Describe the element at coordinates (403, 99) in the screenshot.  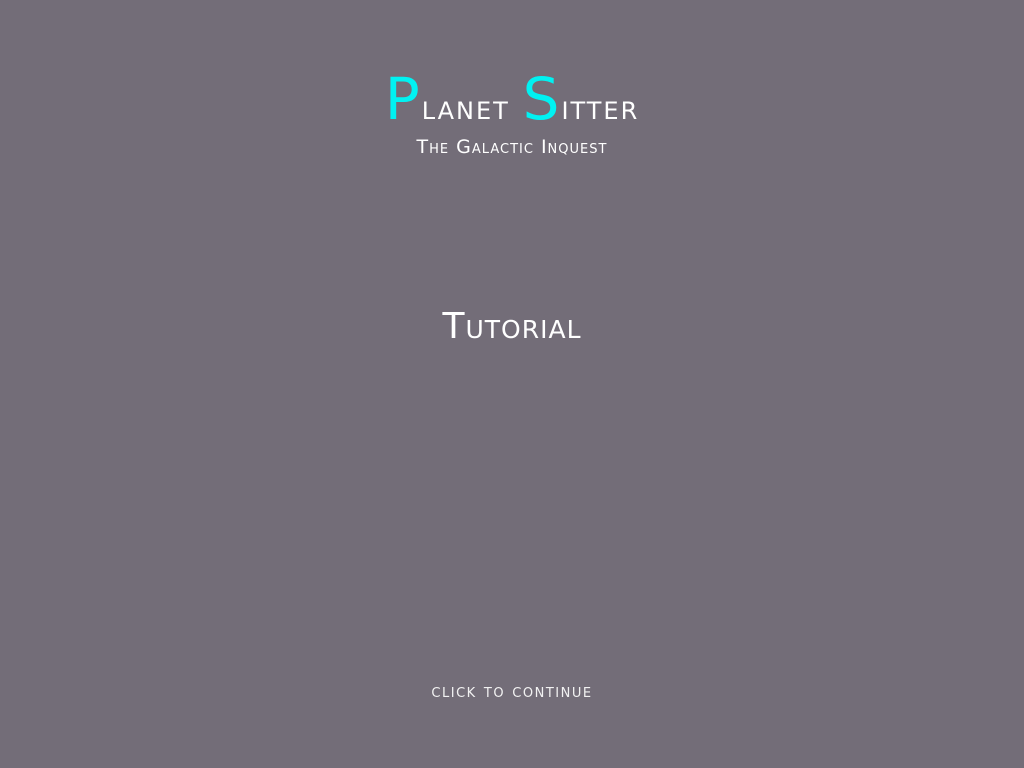
I see `game-title-initial-1: P` at that location.